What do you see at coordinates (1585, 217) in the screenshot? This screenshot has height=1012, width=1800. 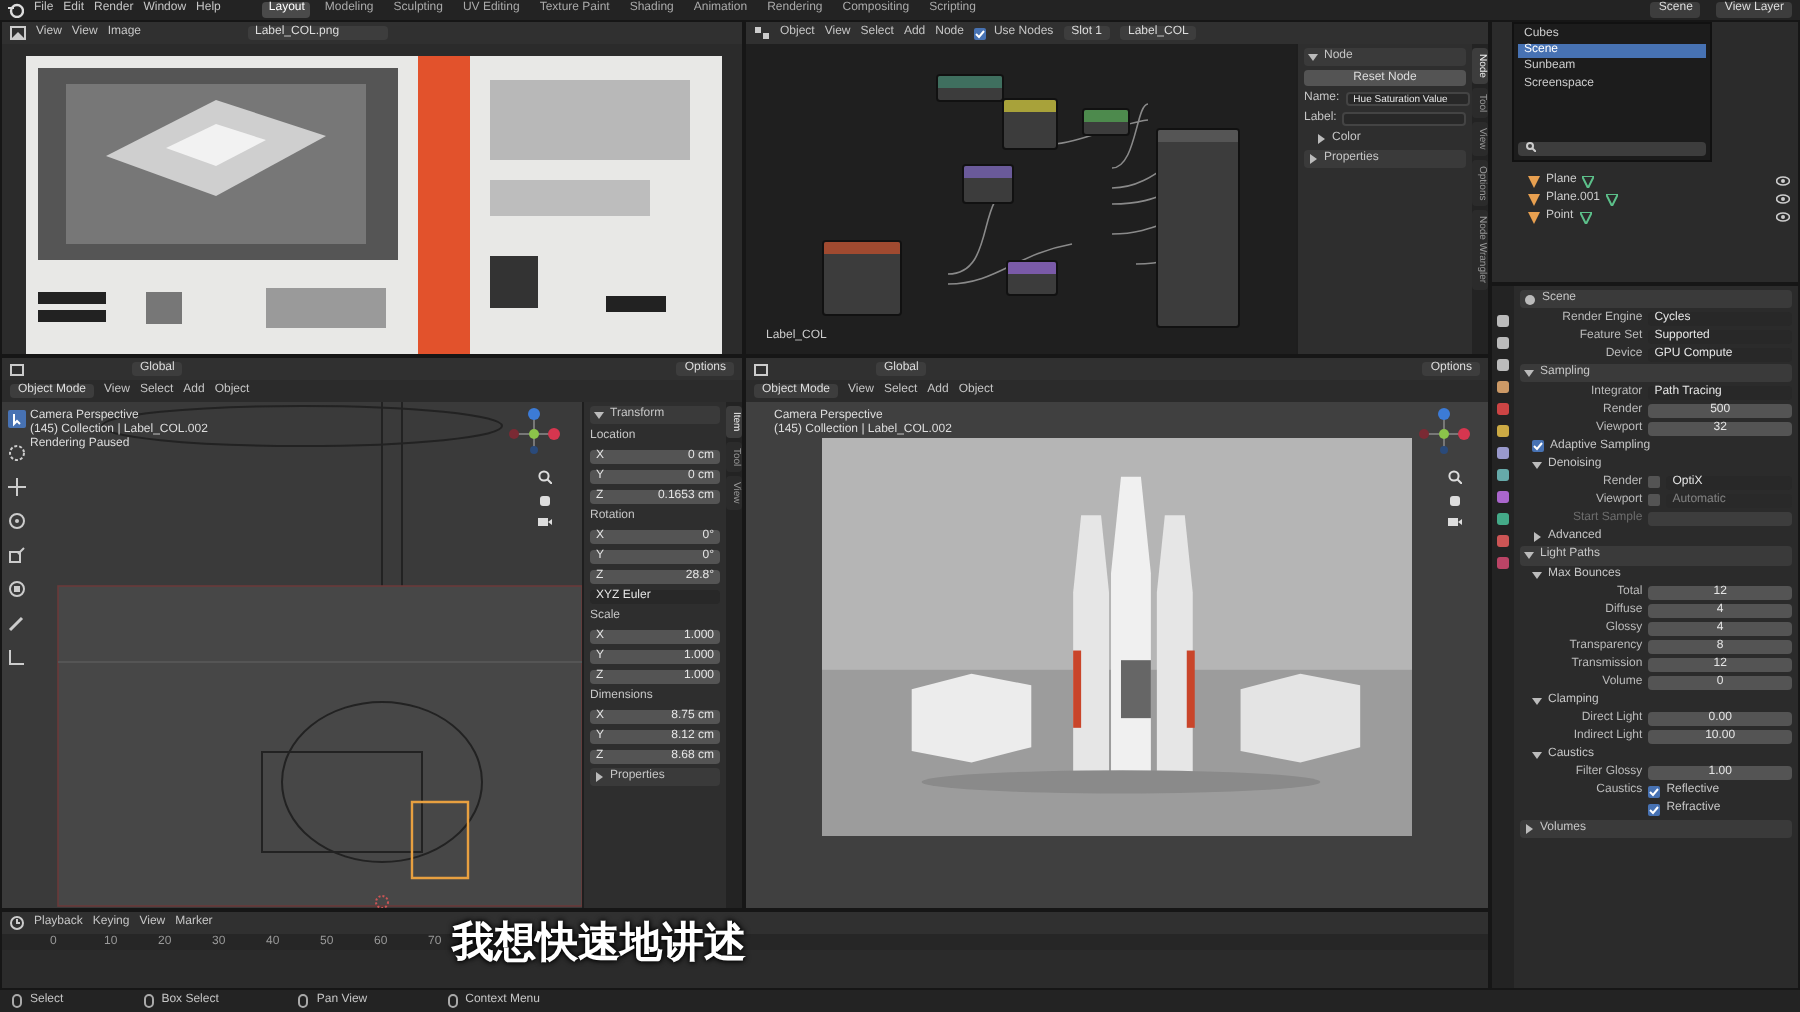 I see `constraint-icon` at bounding box center [1585, 217].